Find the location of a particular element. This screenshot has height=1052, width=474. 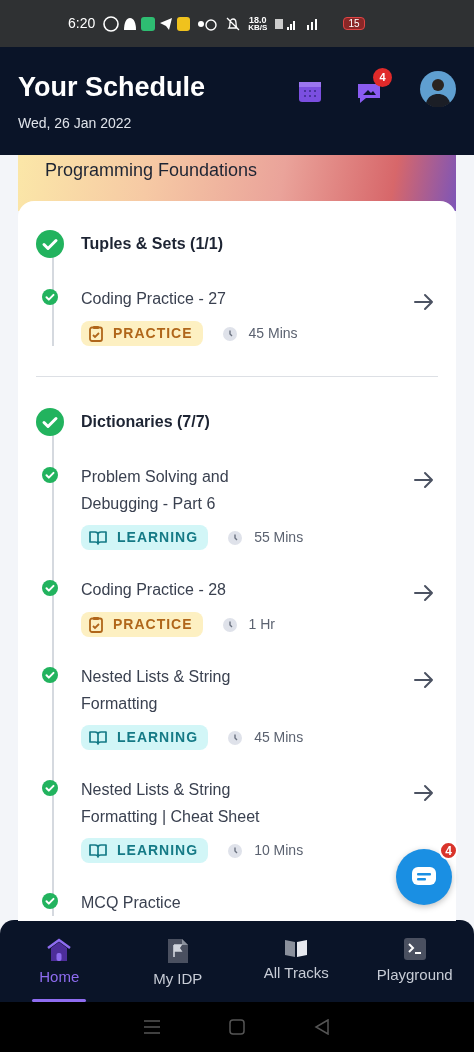

alarm-icon is located at coordinates (211, 23).